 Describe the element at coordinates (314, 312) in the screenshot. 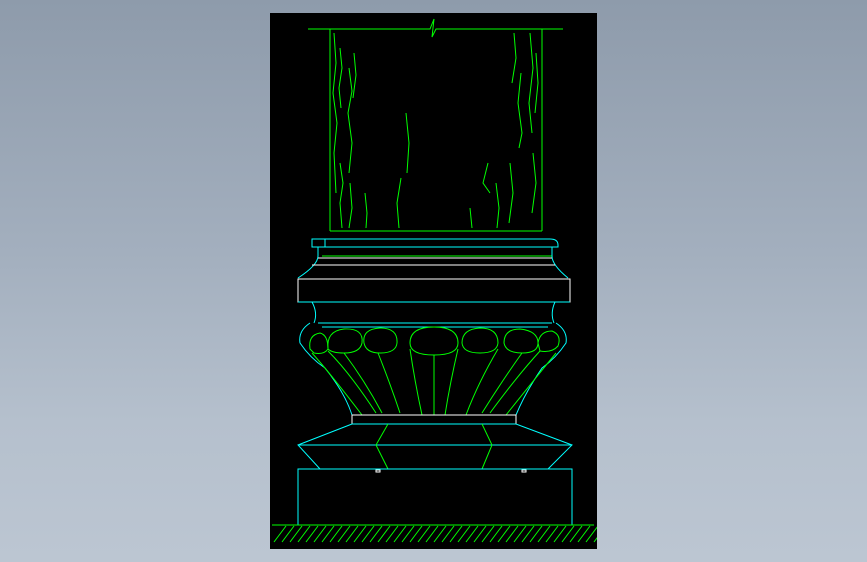

I see `neck-left` at that location.